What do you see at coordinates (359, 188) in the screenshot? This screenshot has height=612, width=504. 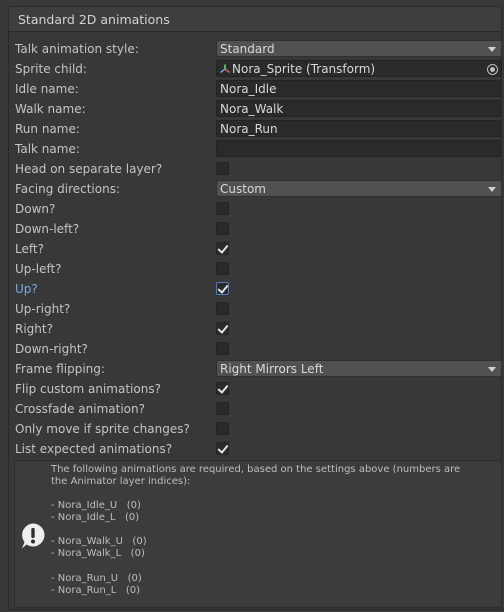 I see `facing-dropdown: Custom` at bounding box center [359, 188].